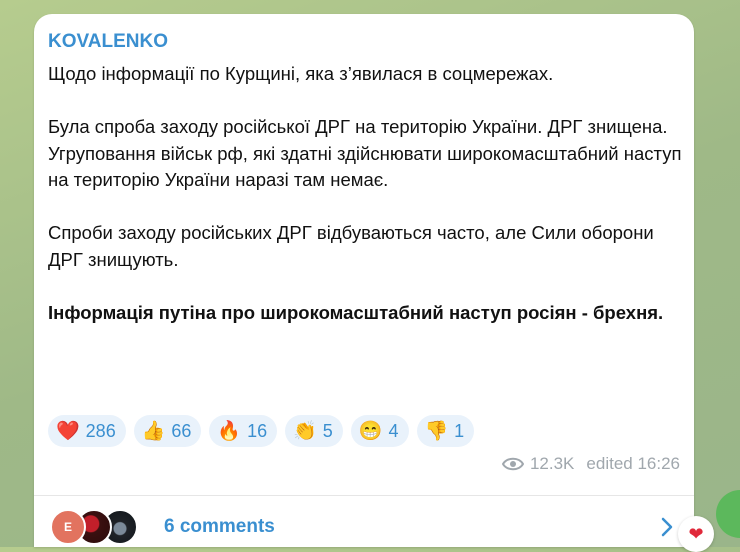 This screenshot has height=552, width=740. What do you see at coordinates (108, 42) in the screenshot?
I see `post-author: KOVALENKO` at bounding box center [108, 42].